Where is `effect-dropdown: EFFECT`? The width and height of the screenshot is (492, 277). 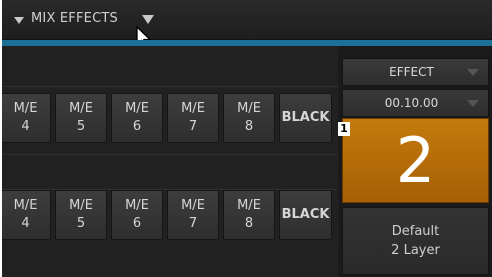
effect-dropdown: EFFECT is located at coordinates (415, 72).